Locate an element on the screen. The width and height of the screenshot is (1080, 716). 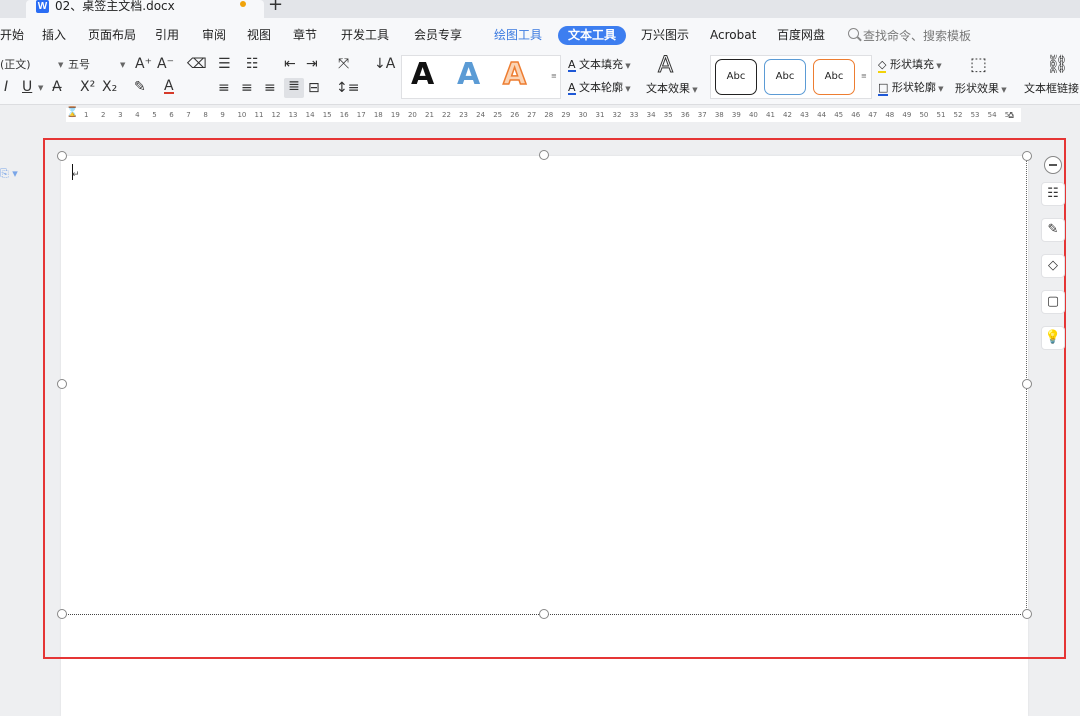
shape-effect-icon: ⬚ is located at coordinates (978, 65).